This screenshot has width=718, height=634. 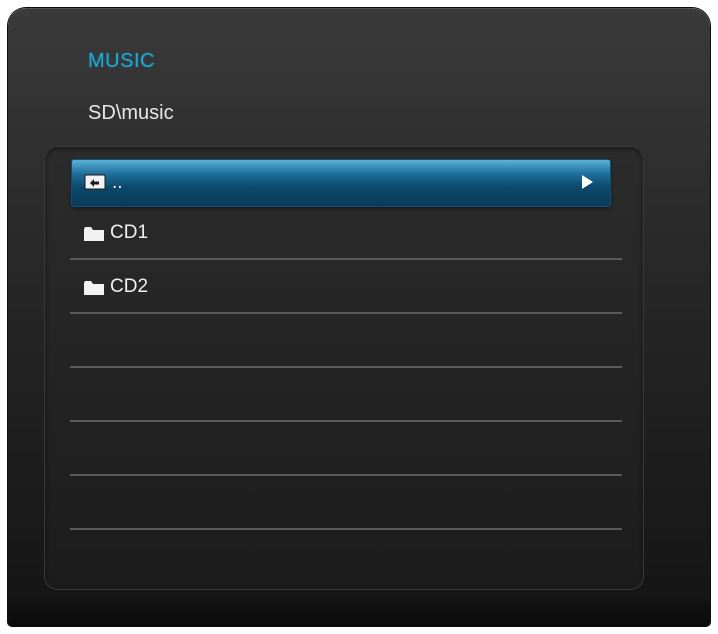 What do you see at coordinates (129, 286) in the screenshot?
I see `list-item-label: CD2` at bounding box center [129, 286].